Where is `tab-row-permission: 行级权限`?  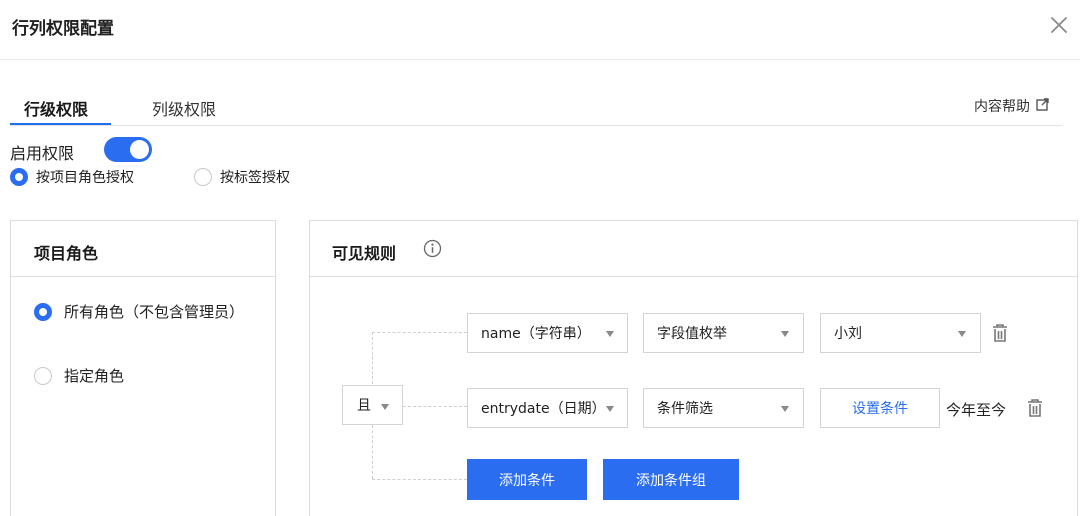
tab-row-permission: 行级权限 is located at coordinates (56, 108).